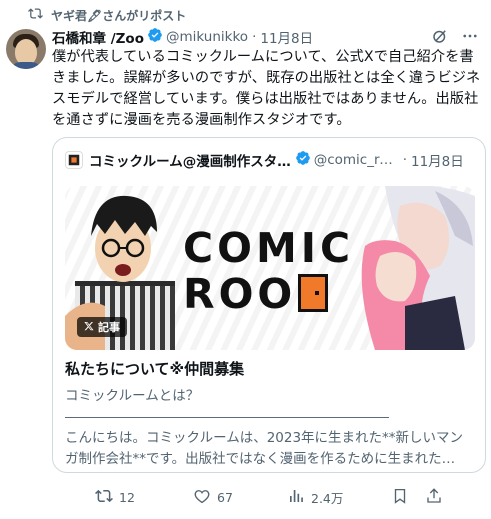 This screenshot has height=519, width=491. What do you see at coordinates (89, 327) in the screenshot?
I see `x-logo-icon` at bounding box center [89, 327].